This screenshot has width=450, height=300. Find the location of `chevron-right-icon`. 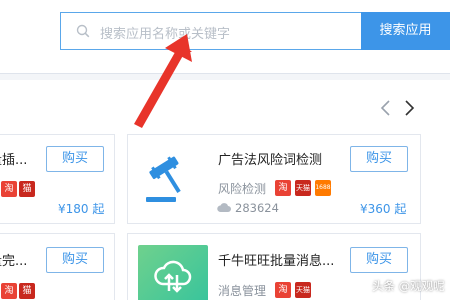

chevron-right-icon is located at coordinates (409, 108).